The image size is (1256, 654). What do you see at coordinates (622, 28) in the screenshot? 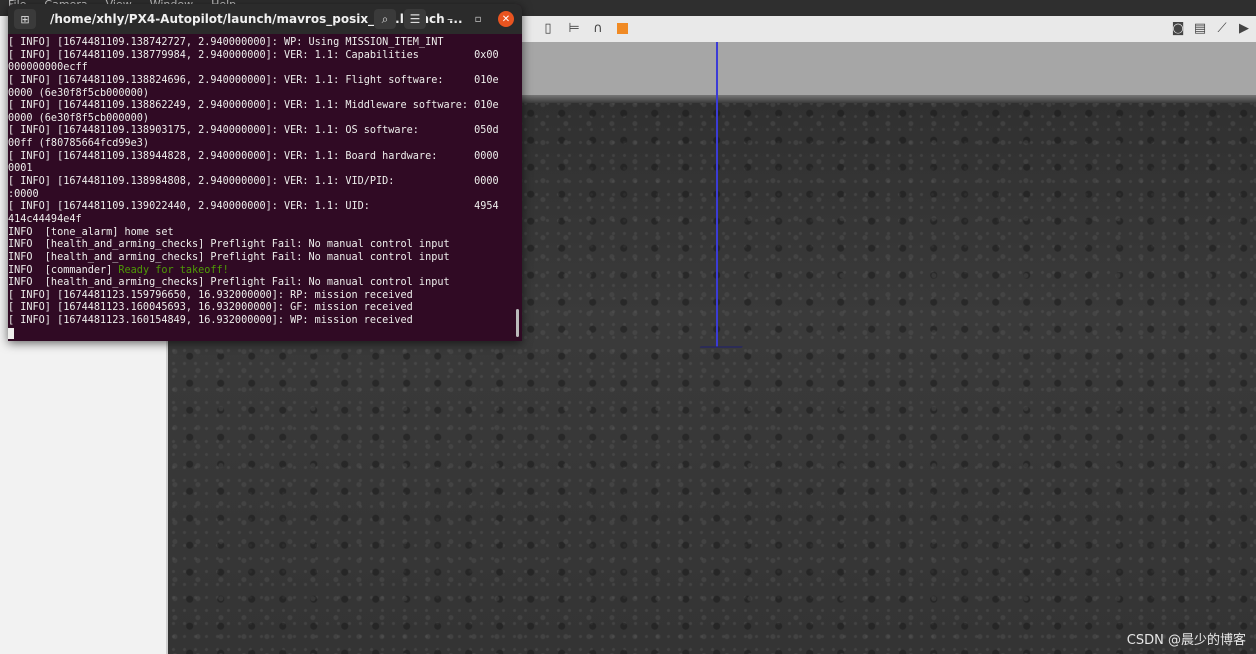
I see `color-cube-icon` at bounding box center [622, 28].